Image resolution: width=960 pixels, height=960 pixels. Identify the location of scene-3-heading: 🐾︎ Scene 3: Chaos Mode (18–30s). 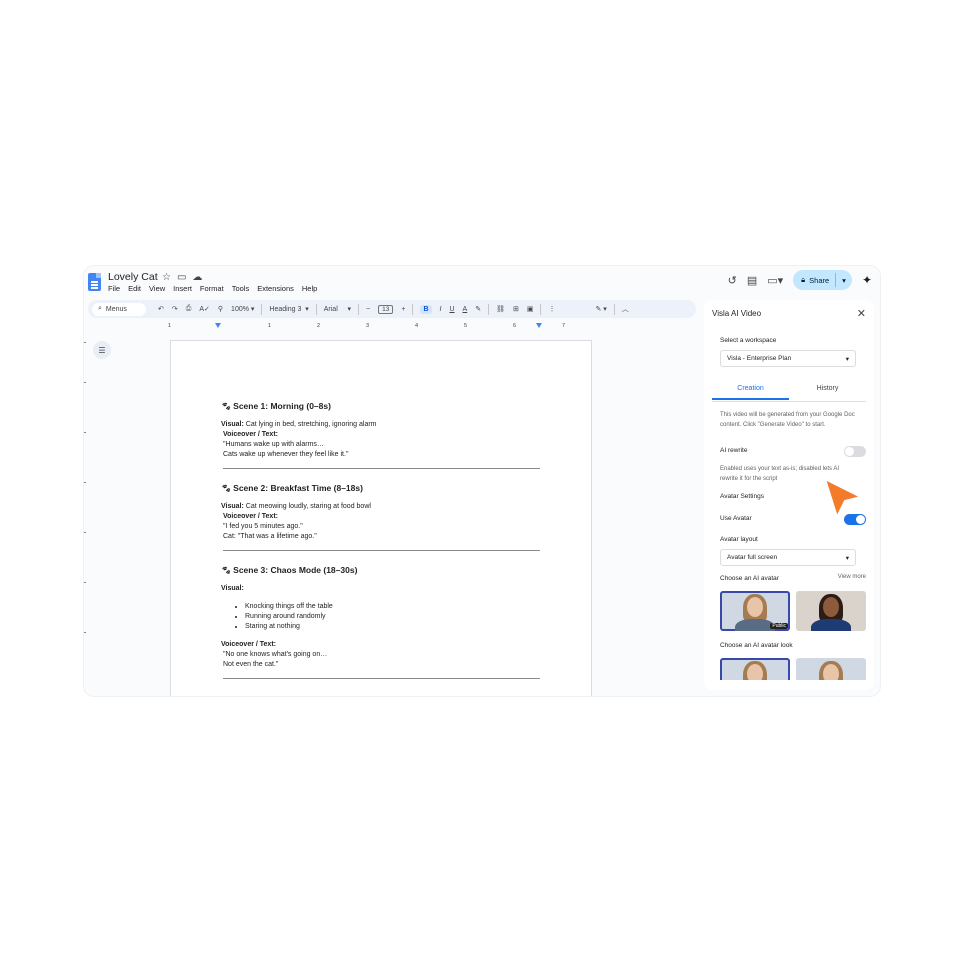
(289, 570).